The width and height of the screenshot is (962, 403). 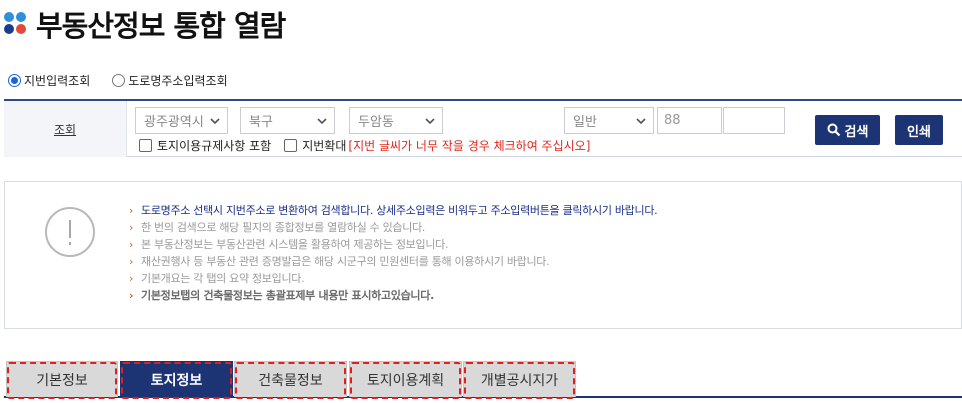 I want to click on radio-lot-number-search: 지번입력조회, so click(x=49, y=80).